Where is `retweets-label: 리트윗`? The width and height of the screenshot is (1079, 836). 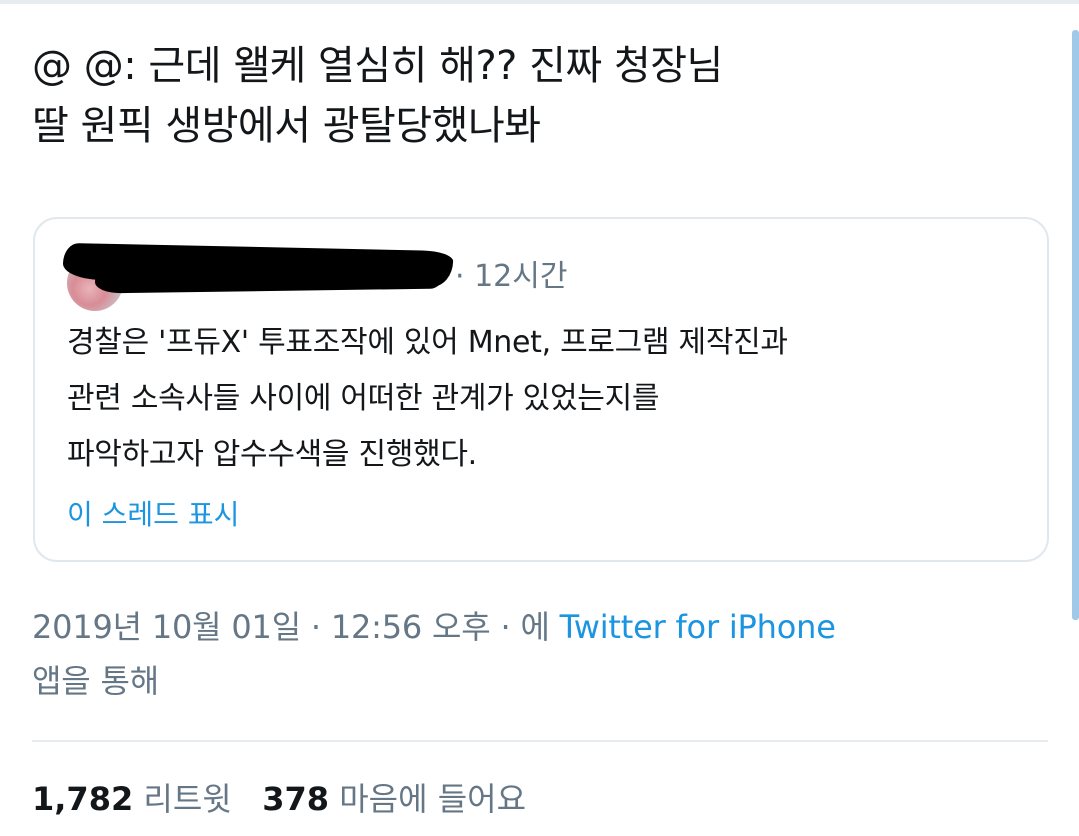
retweets-label: 리트윗 is located at coordinates (187, 799).